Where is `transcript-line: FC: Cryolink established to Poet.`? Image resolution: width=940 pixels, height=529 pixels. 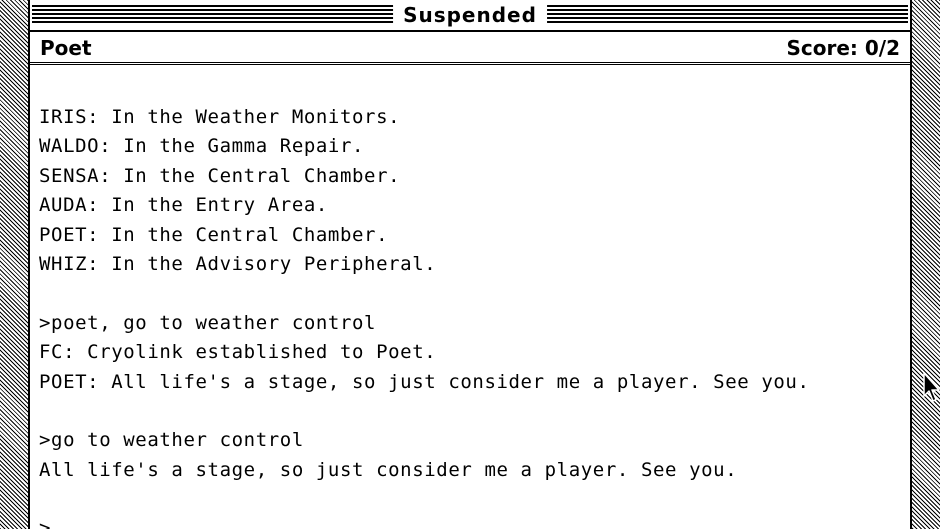
transcript-line: FC: Cryolink established to Poet. is located at coordinates (238, 352).